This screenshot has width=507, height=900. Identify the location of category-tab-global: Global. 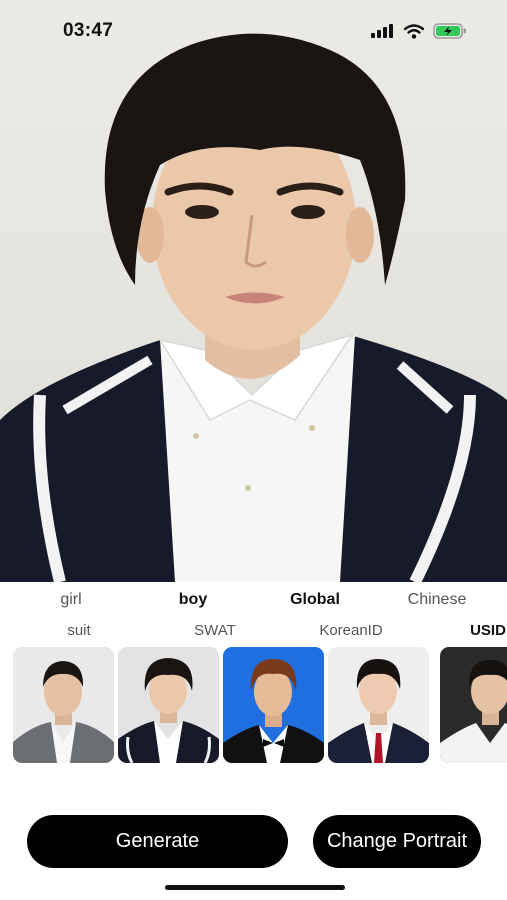
(315, 600).